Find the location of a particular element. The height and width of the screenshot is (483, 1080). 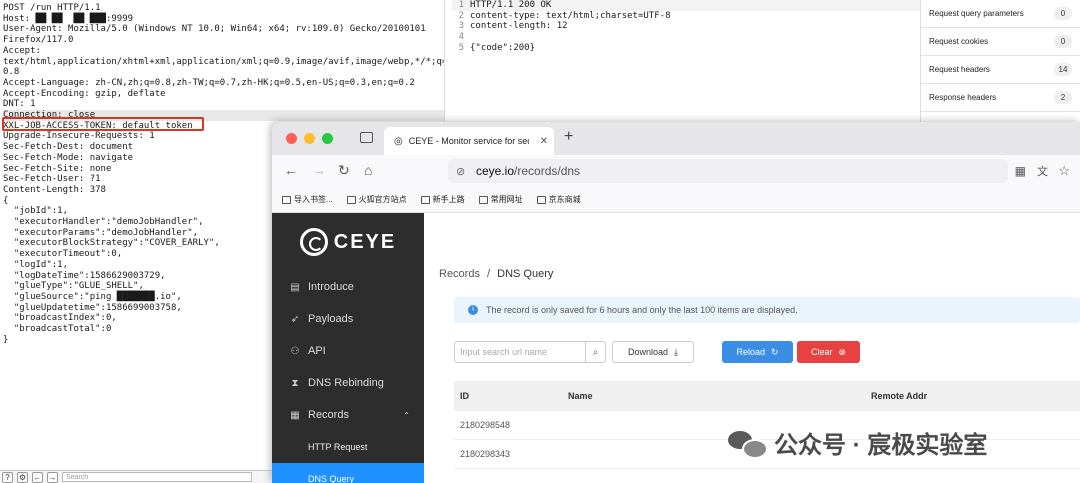

inspector-row: Request cookies 0 is located at coordinates (1000, 42).